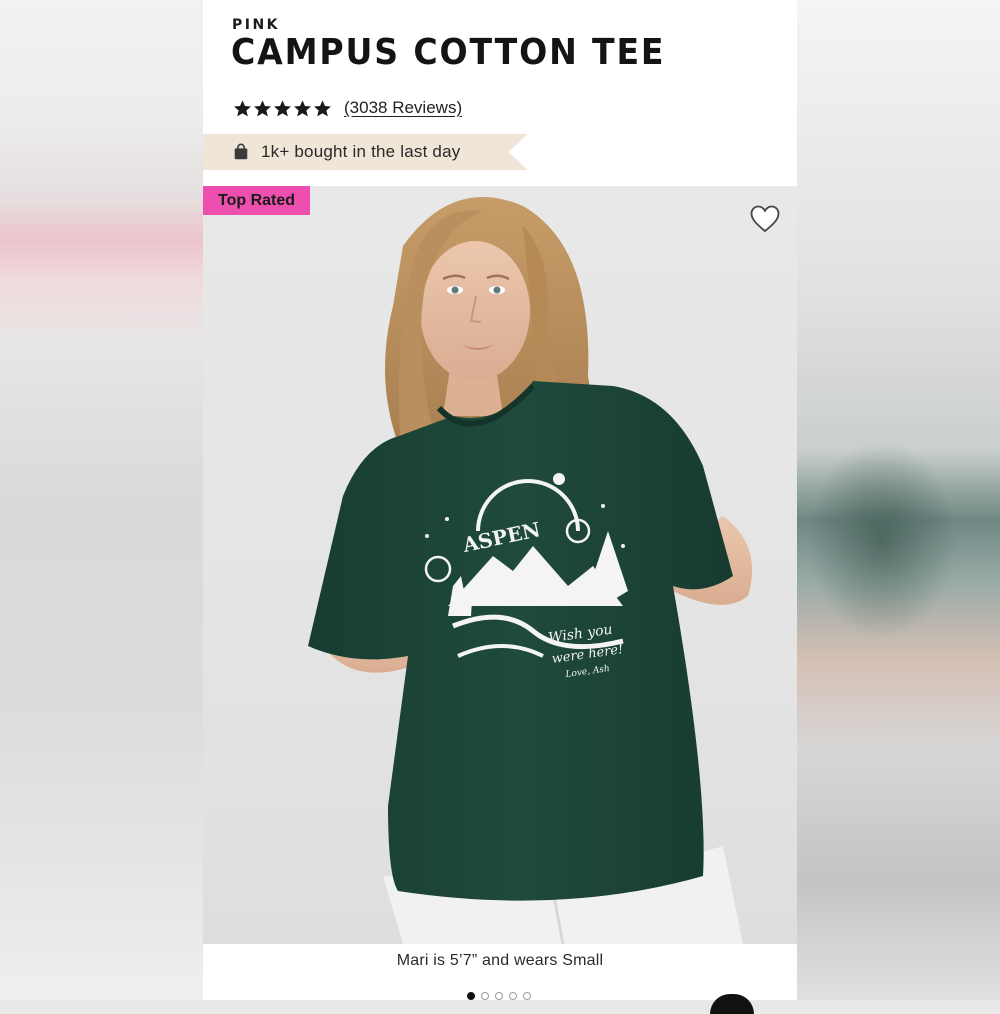  I want to click on rating-row: (3038 Reviews), so click(347, 108).